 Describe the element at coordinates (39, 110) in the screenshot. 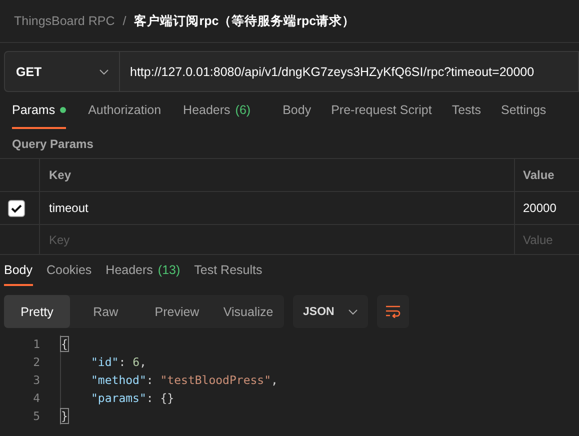

I see `request-tab: Params` at that location.